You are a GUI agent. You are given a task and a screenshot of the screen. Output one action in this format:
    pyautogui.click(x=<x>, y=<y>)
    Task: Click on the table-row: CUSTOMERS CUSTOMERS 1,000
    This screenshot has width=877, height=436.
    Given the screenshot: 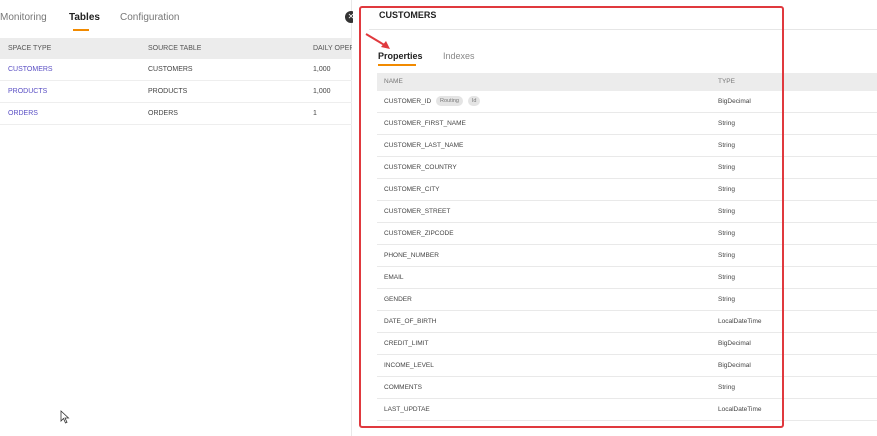 What is the action you would take?
    pyautogui.click(x=176, y=70)
    